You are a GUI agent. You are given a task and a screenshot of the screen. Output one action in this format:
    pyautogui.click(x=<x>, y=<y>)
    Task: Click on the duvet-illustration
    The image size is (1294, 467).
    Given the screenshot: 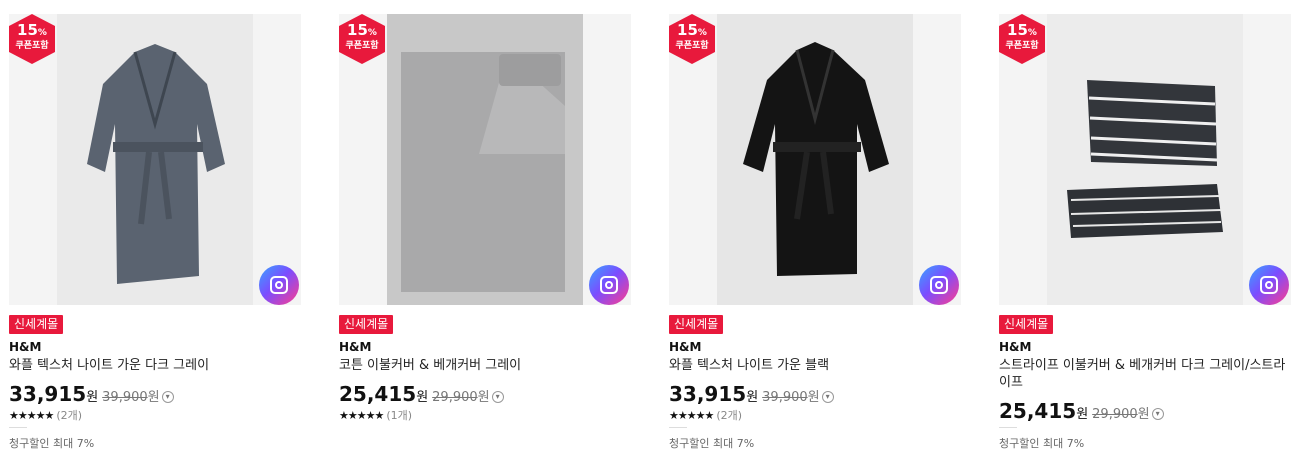 What is the action you would take?
    pyautogui.click(x=485, y=159)
    